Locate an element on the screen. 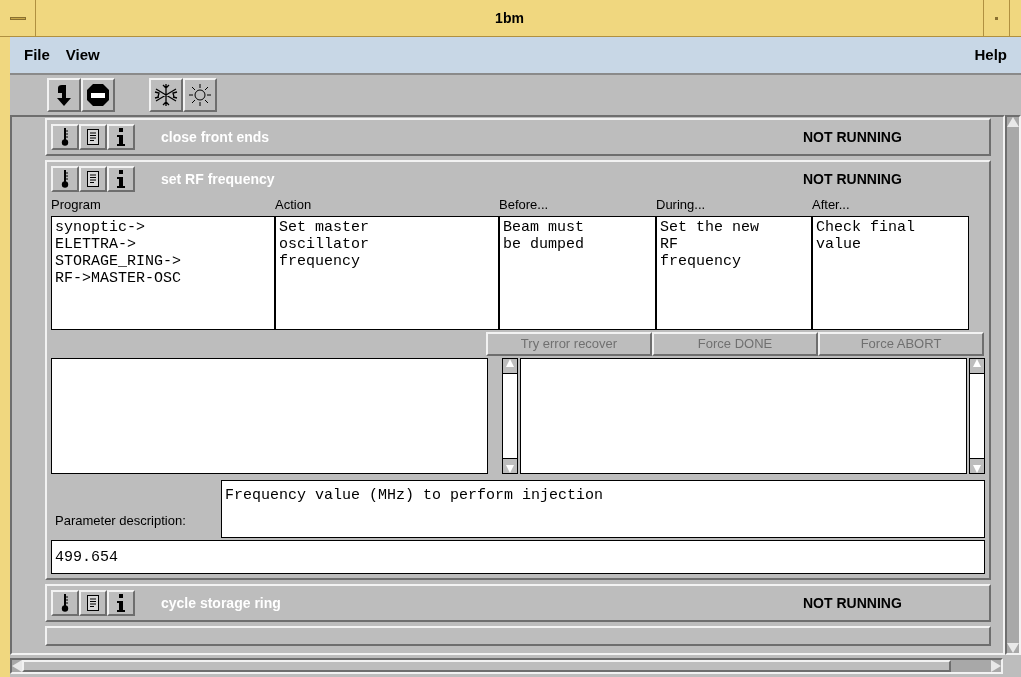 The image size is (1021, 677). arrow-down-icon is located at coordinates (64, 95).